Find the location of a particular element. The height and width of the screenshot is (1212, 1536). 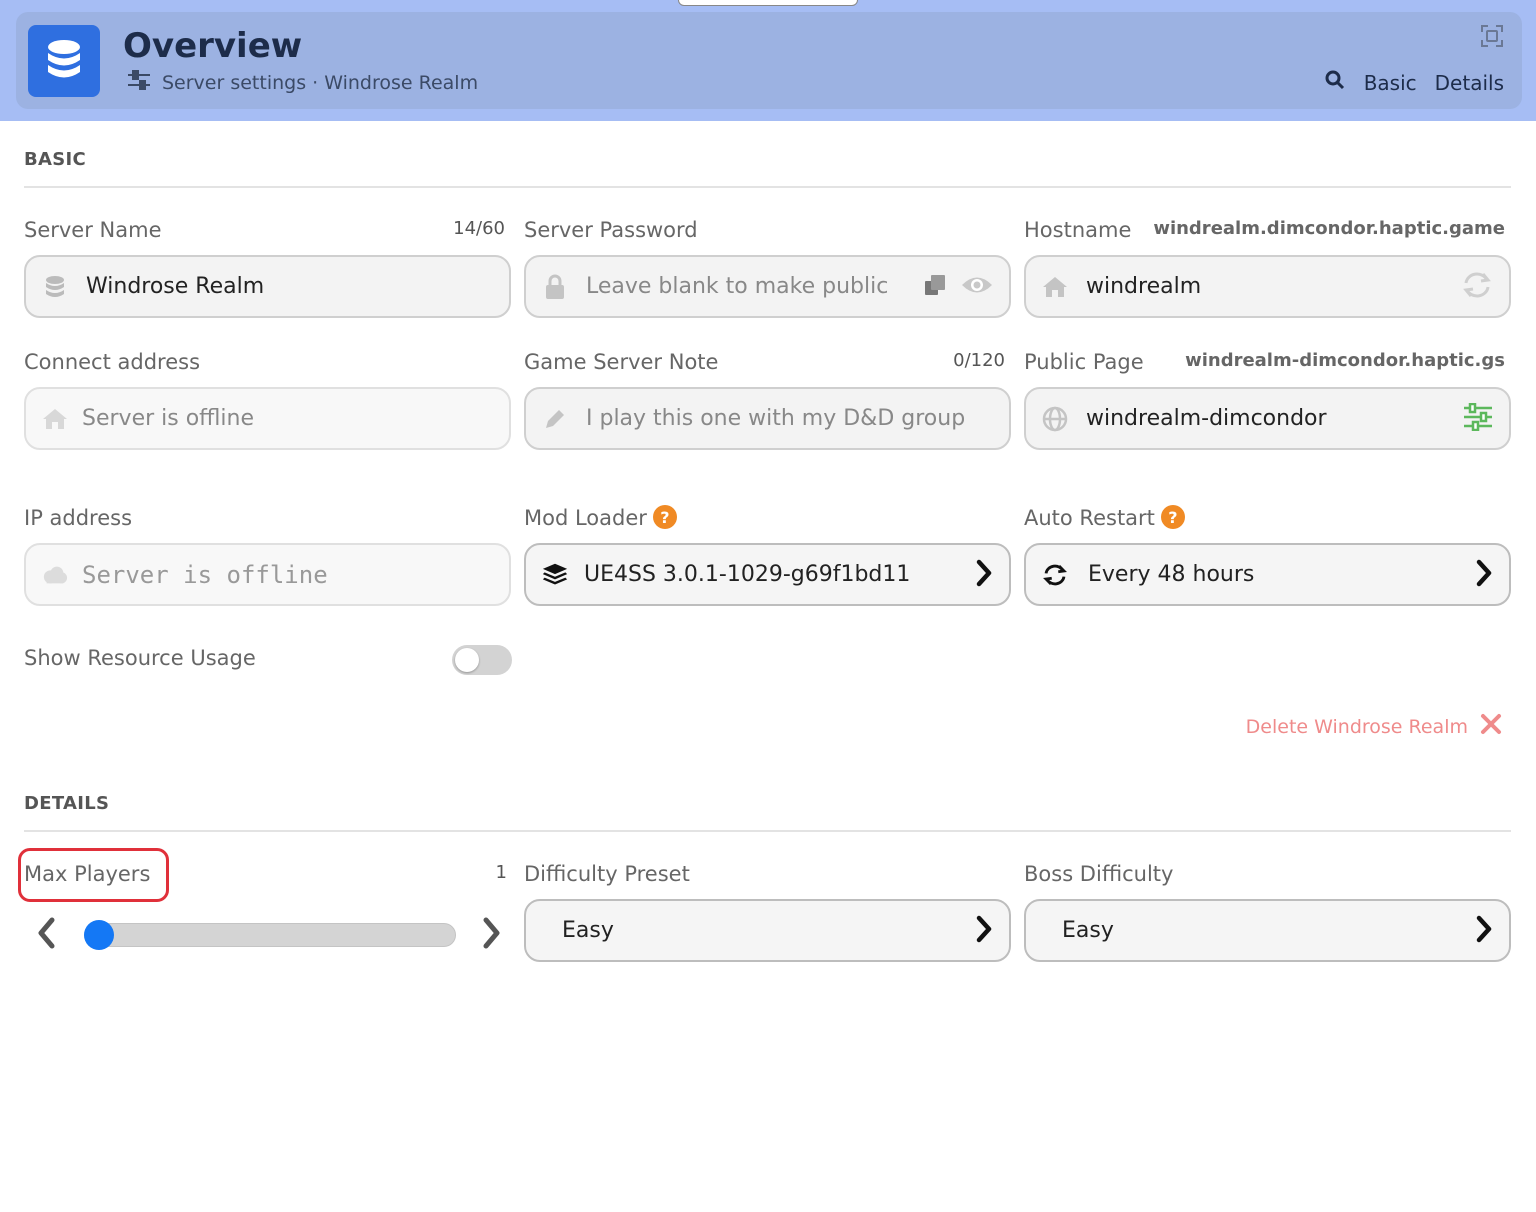

server-name-counter: 14/60 is located at coordinates (479, 228).